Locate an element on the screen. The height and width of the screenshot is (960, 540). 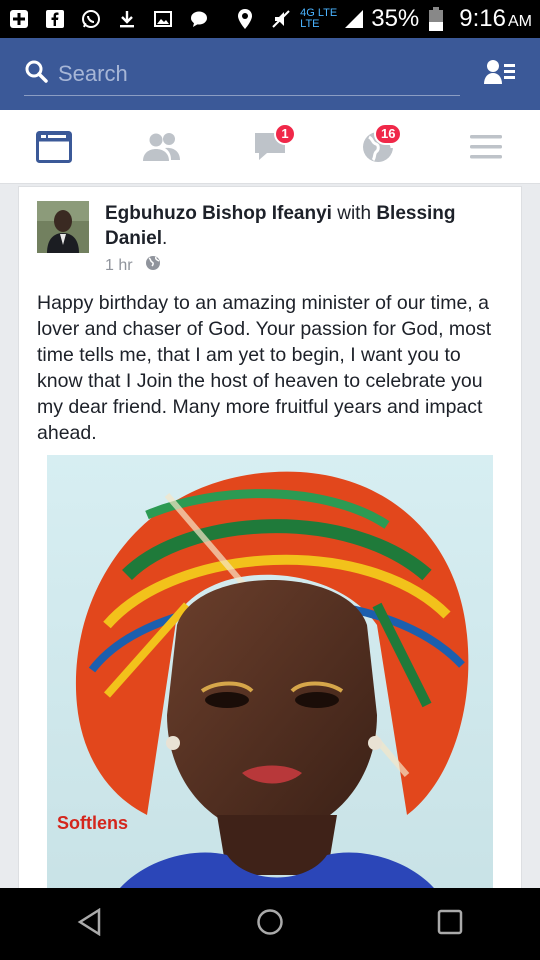
search-field is located at coordinates (242, 74).